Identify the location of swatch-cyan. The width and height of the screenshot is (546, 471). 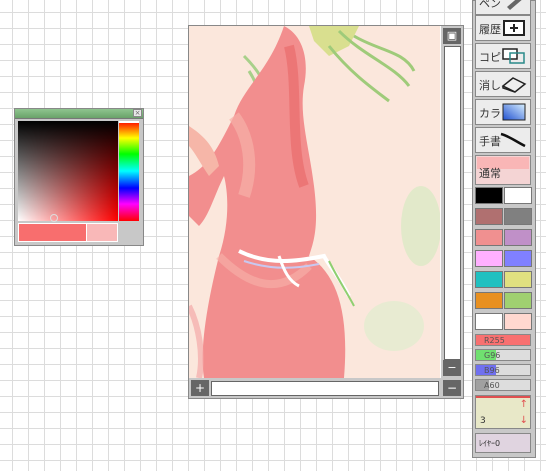
(489, 279).